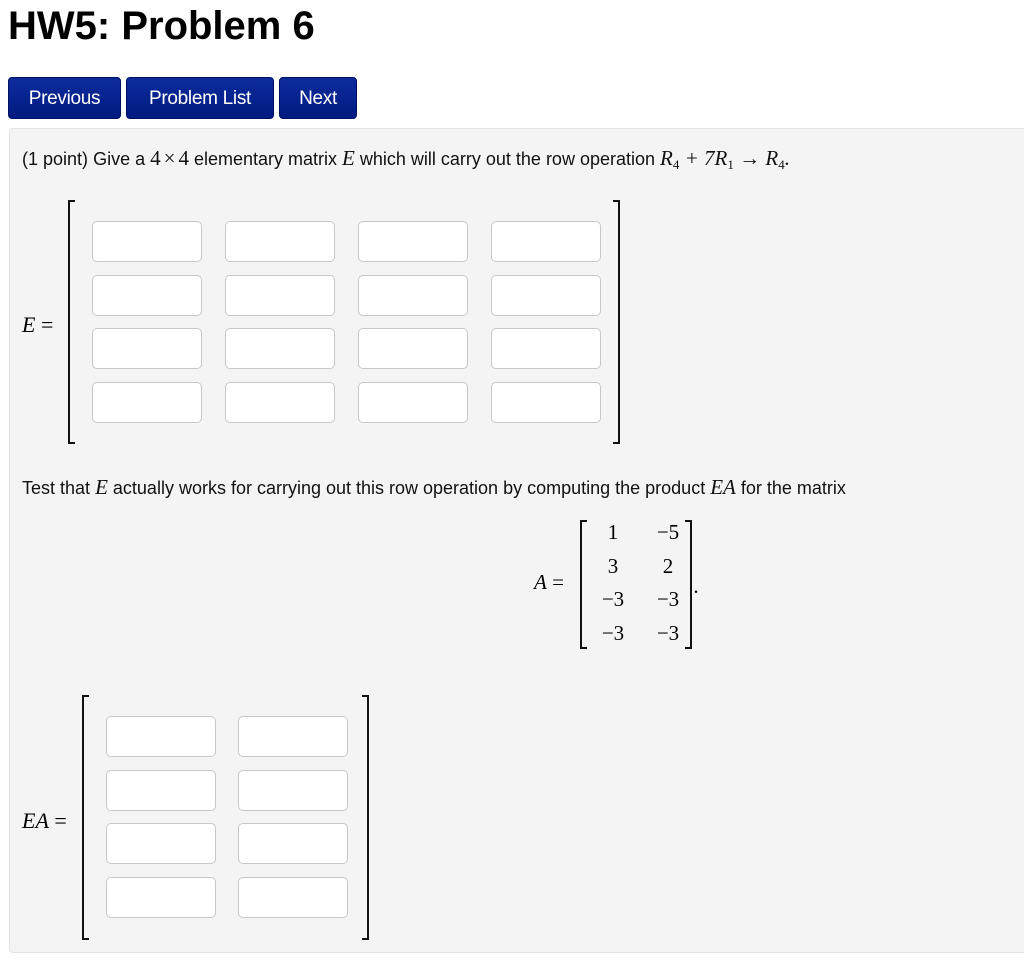 The width and height of the screenshot is (1024, 962). I want to click on ea-cell-r2-c1, so click(161, 790).